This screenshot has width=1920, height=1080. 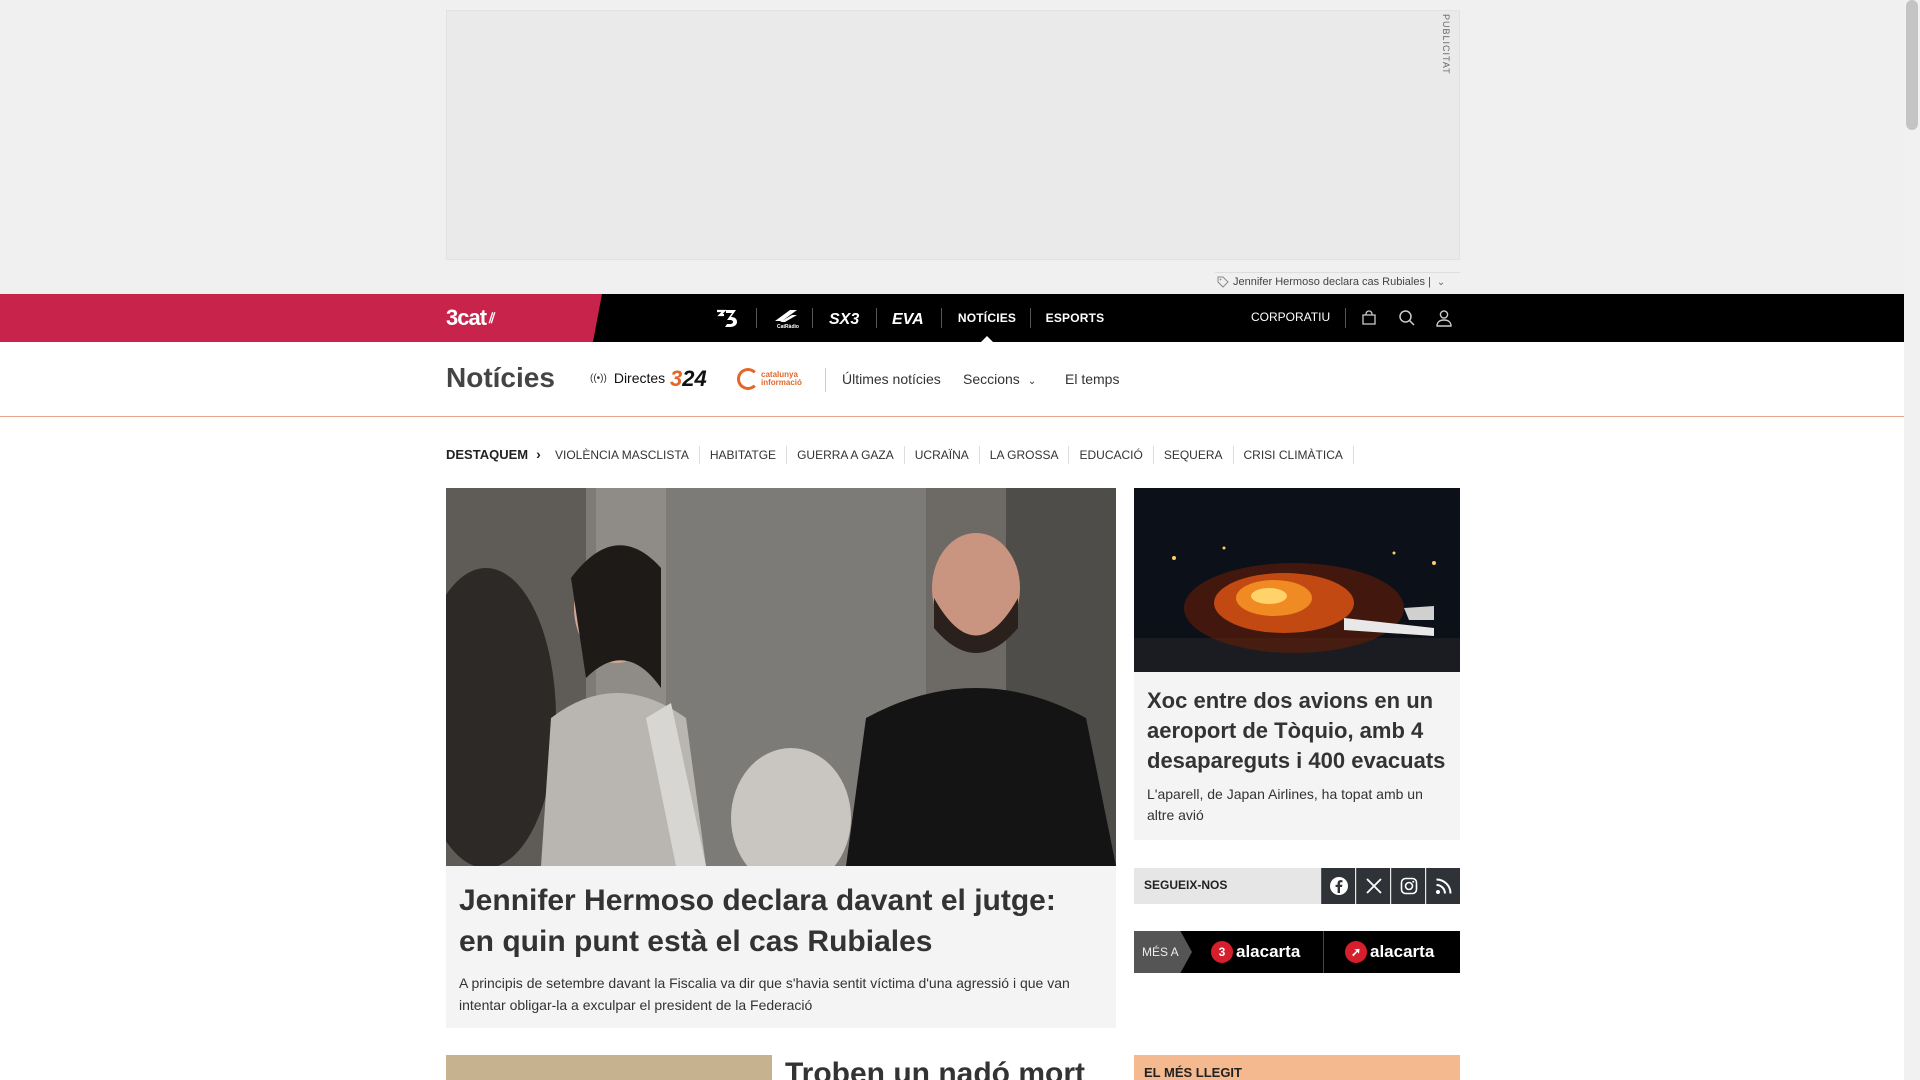 I want to click on catalunya-radio-icon: ➚, so click(x=1356, y=952).